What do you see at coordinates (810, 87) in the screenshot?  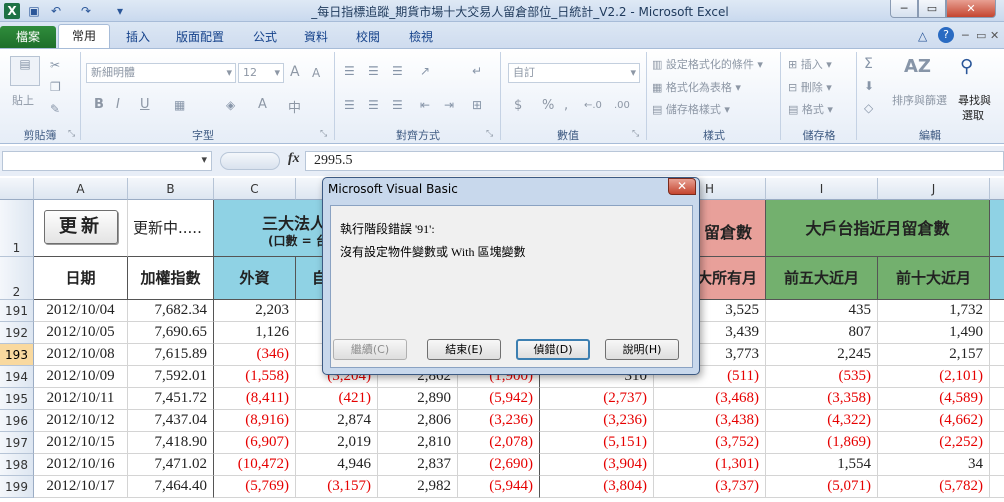 I see `delete-cells-button: ⊟ 刪除 ▾` at bounding box center [810, 87].